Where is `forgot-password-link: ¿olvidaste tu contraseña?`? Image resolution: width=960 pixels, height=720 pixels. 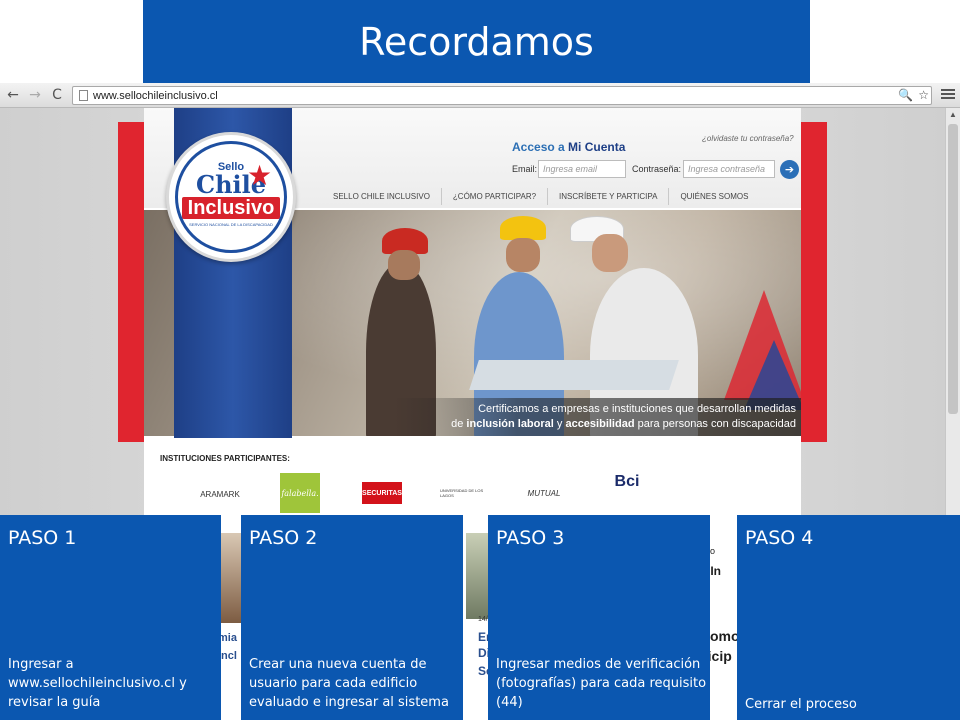 forgot-password-link: ¿olvidaste tu contraseña? is located at coordinates (748, 138).